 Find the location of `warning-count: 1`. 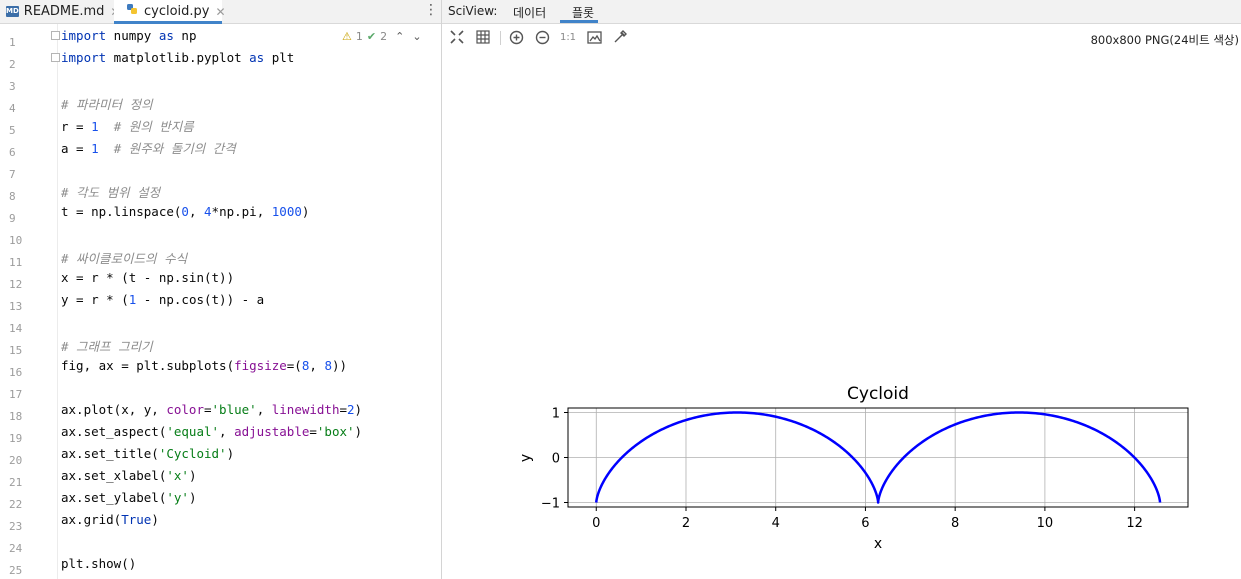

warning-count: 1 is located at coordinates (359, 36).